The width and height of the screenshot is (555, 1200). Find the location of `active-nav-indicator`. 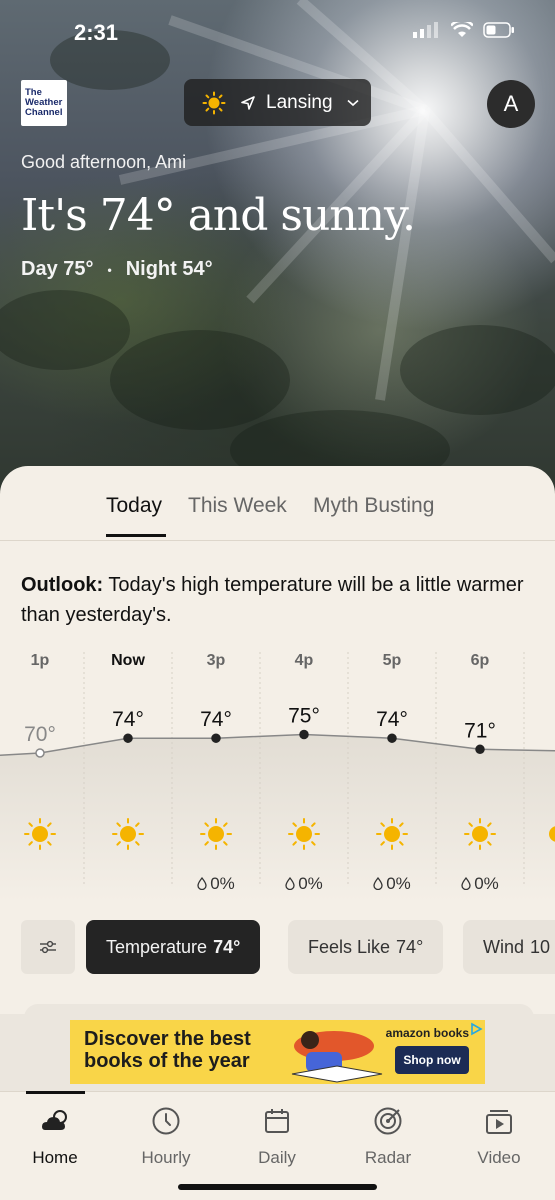

active-nav-indicator is located at coordinates (55, 1092).